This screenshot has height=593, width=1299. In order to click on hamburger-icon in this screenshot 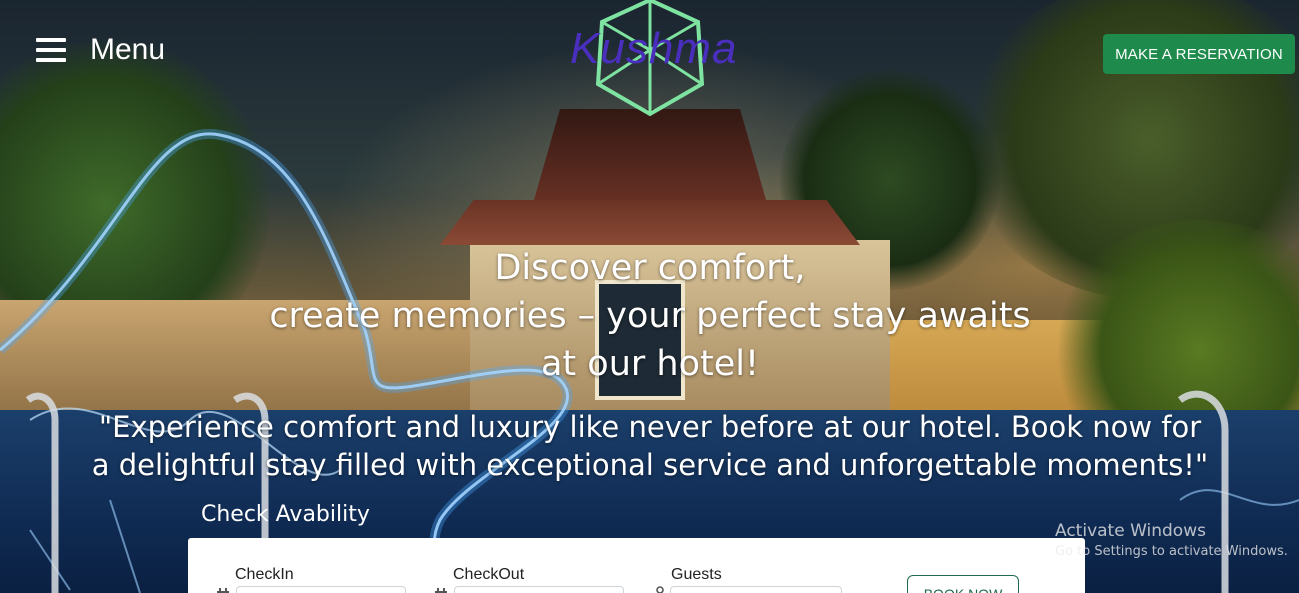, I will do `click(51, 50)`.